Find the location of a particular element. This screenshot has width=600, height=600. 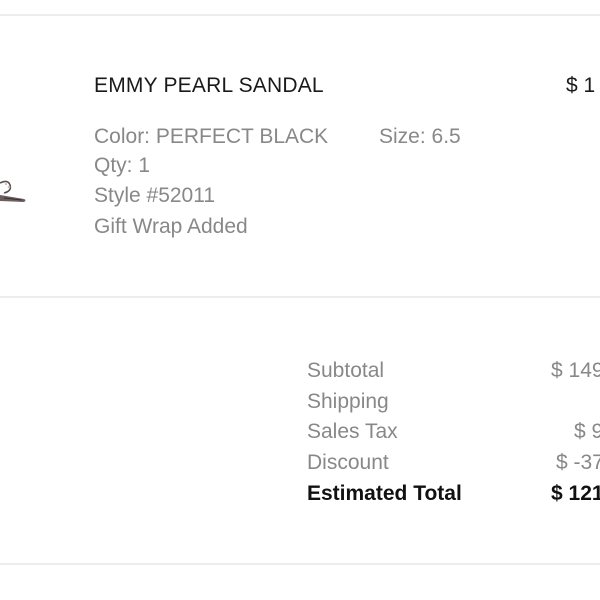

bottom-divider is located at coordinates (300, 564).